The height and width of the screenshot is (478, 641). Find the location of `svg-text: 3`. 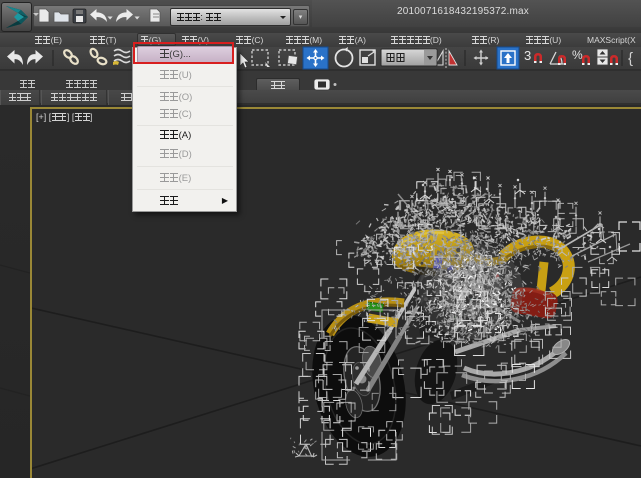

svg-text: 3 is located at coordinates (527, 55).